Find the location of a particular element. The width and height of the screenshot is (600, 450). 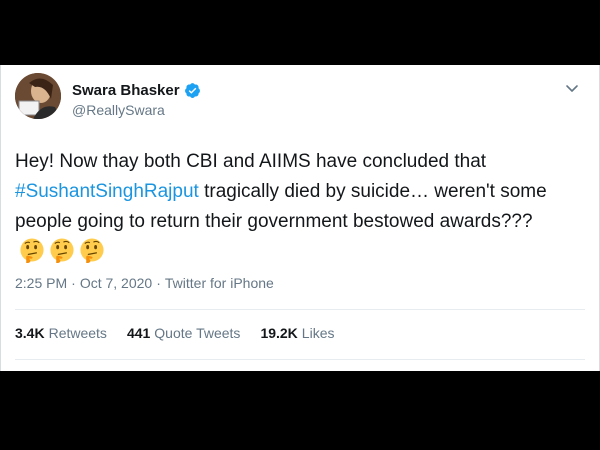

divider-top is located at coordinates (300, 309).